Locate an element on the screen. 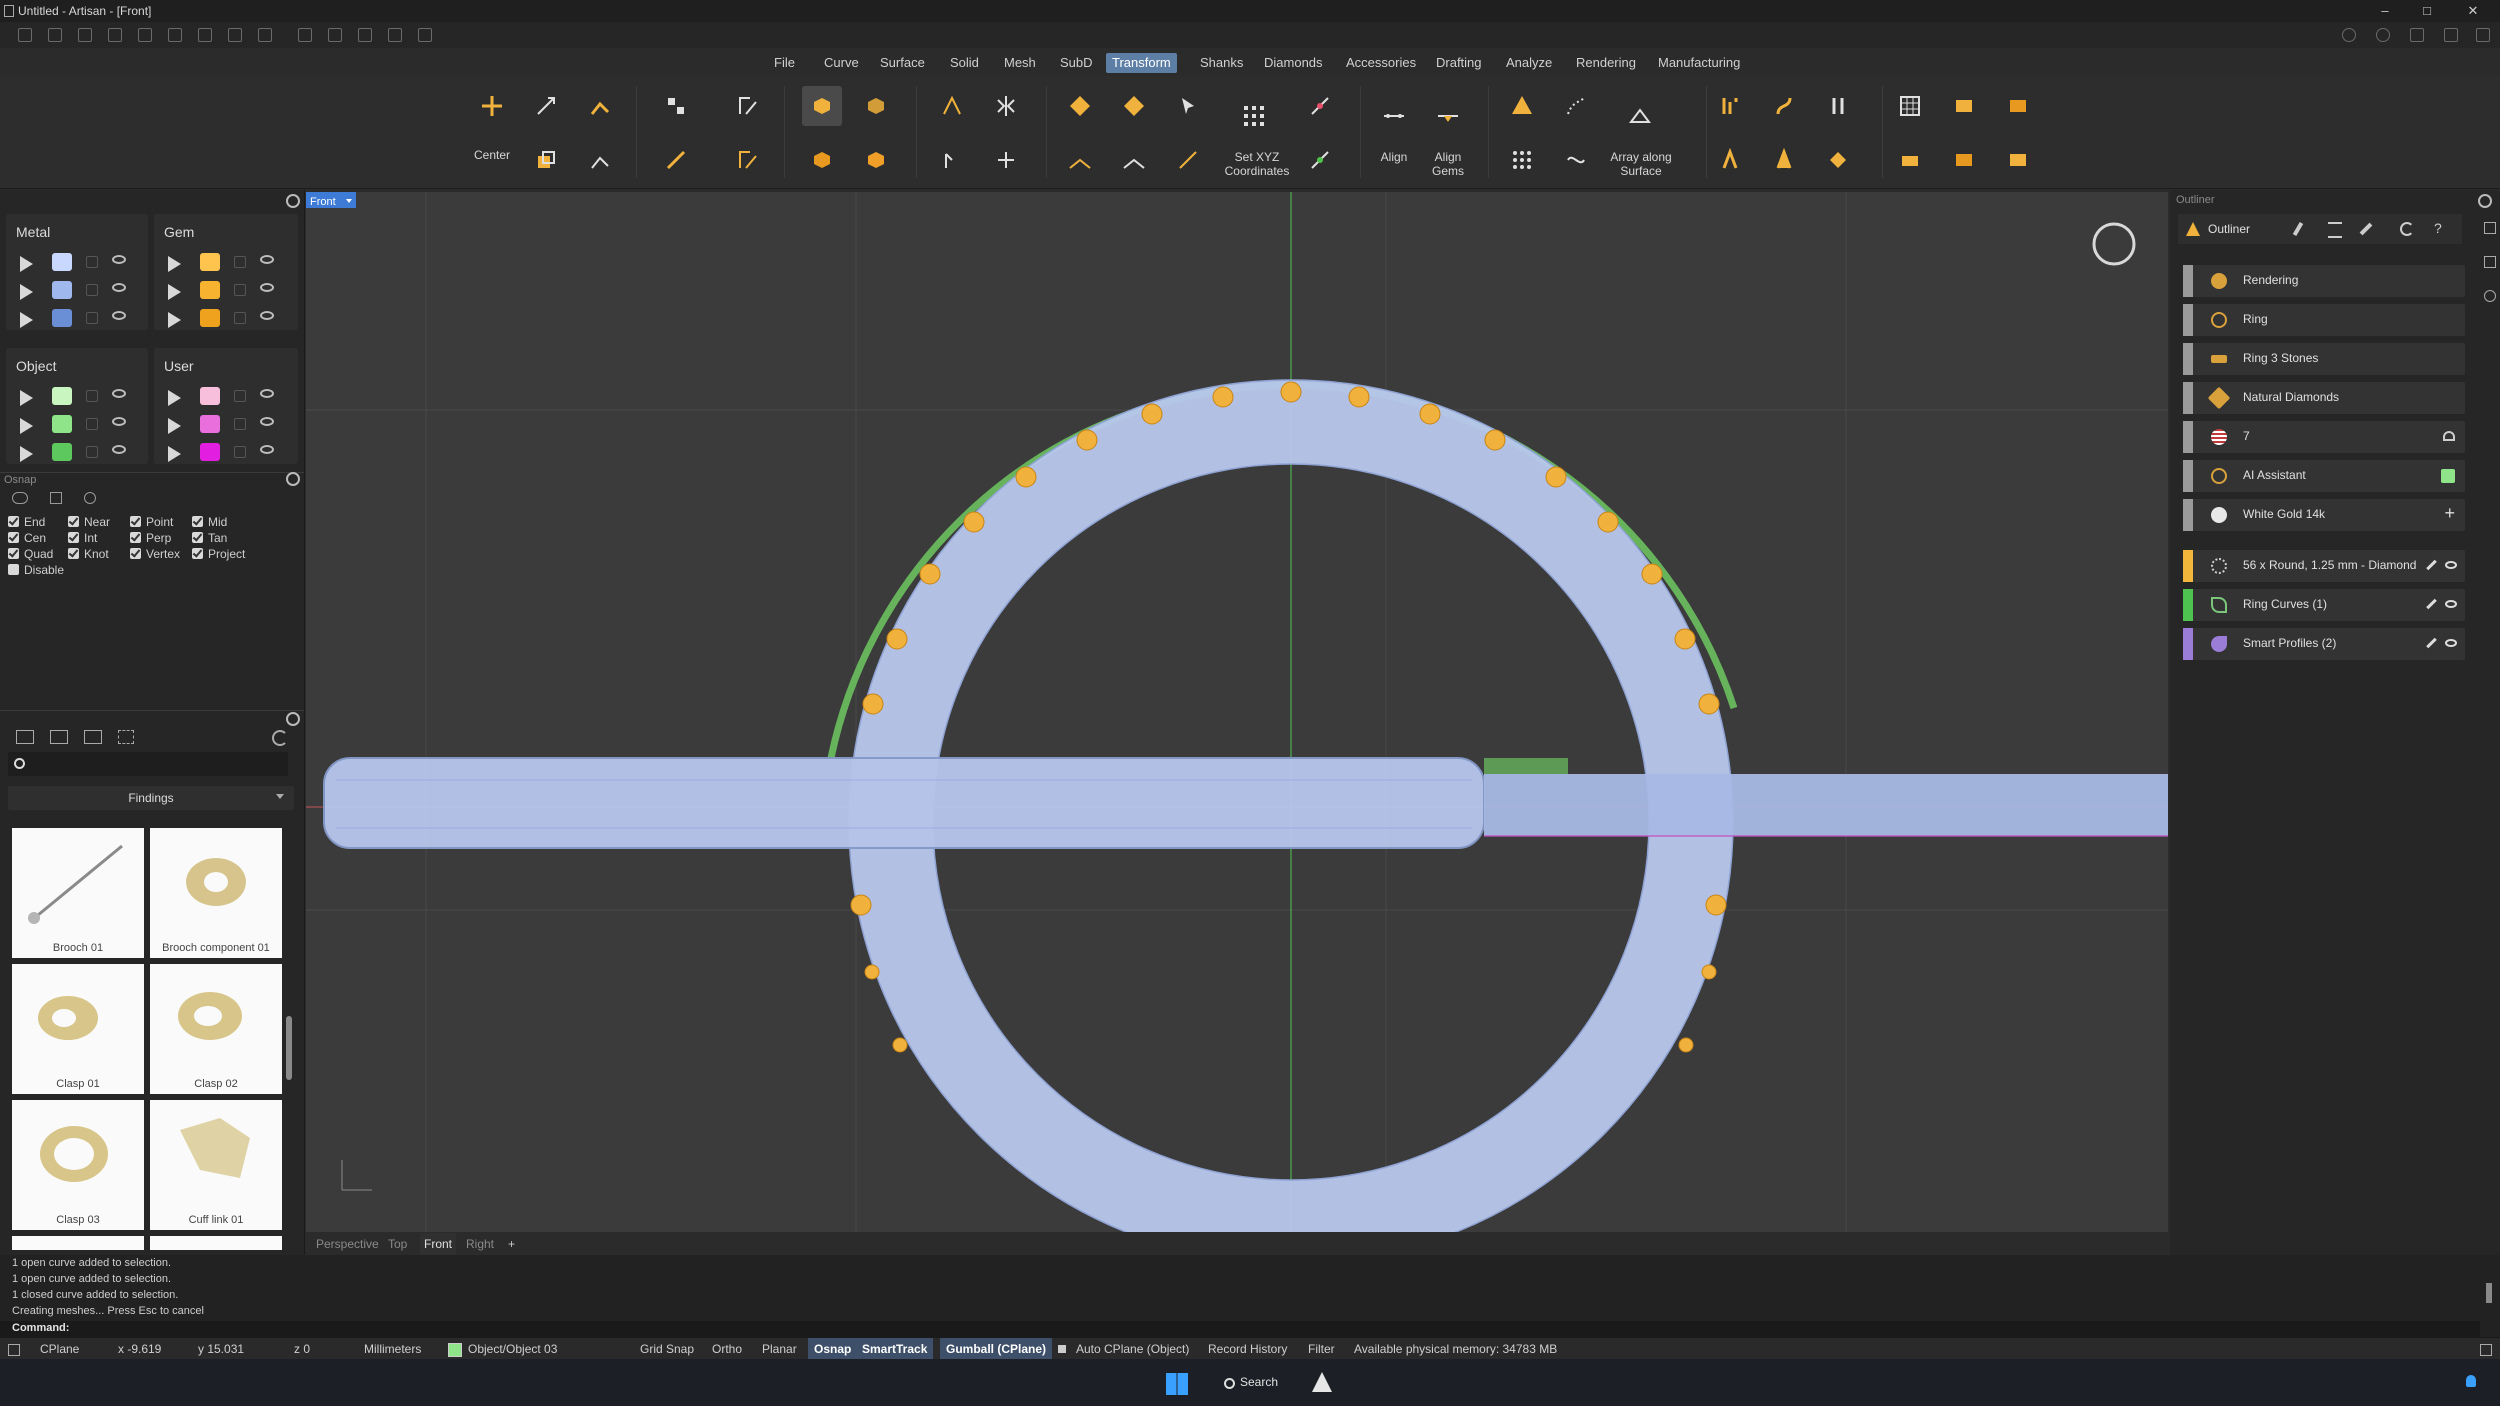 Image resolution: width=2500 pixels, height=1406 pixels. menu-solid: Solid is located at coordinates (964, 63).